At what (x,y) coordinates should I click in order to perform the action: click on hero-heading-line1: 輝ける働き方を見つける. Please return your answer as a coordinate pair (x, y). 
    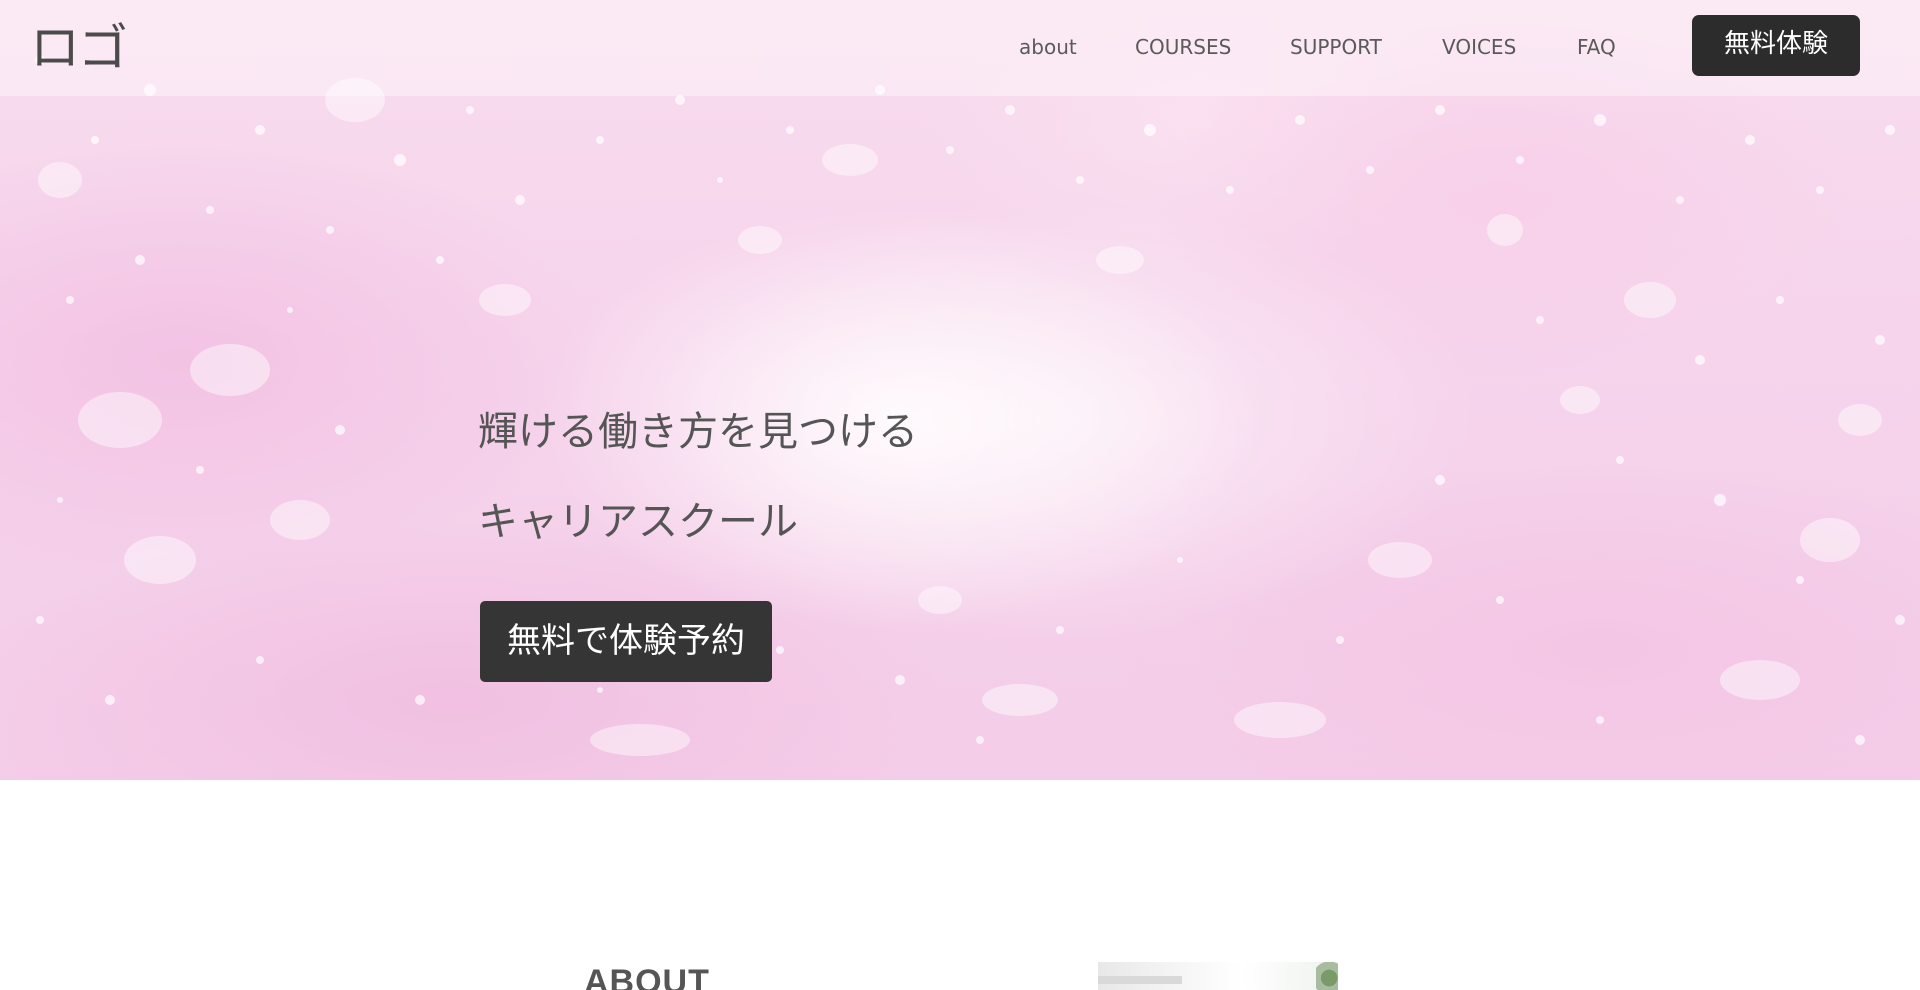
    Looking at the image, I should click on (698, 432).